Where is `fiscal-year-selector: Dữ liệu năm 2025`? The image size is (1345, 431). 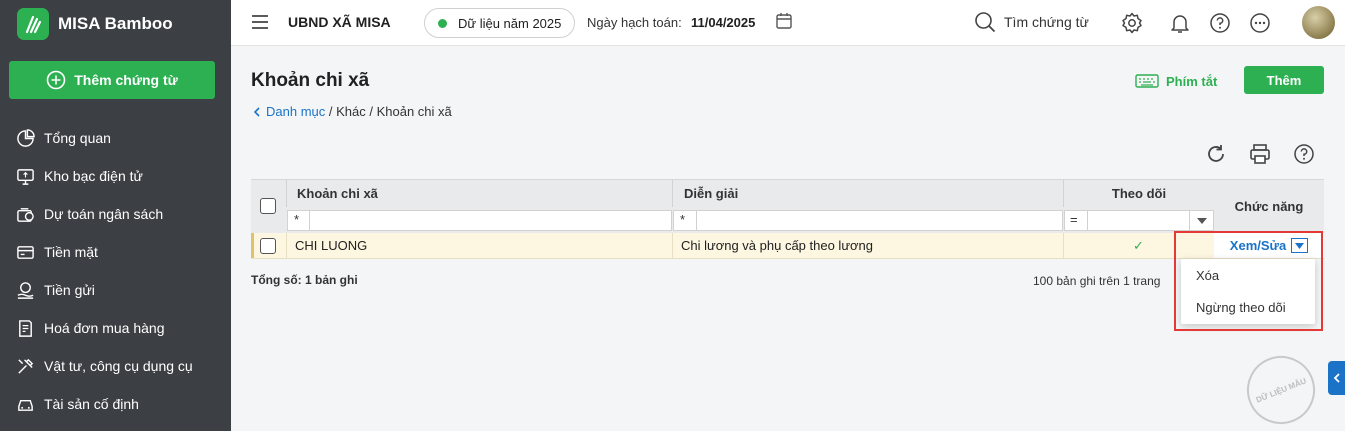 fiscal-year-selector: Dữ liệu năm 2025 is located at coordinates (500, 23).